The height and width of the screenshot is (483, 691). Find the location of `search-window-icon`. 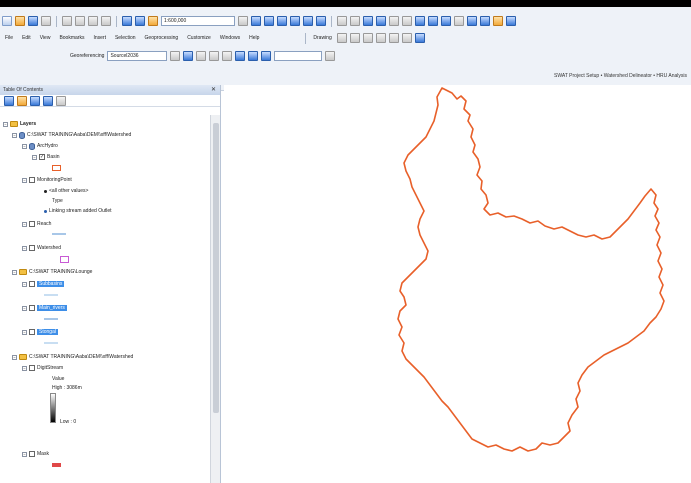

search-window-icon is located at coordinates (295, 21).